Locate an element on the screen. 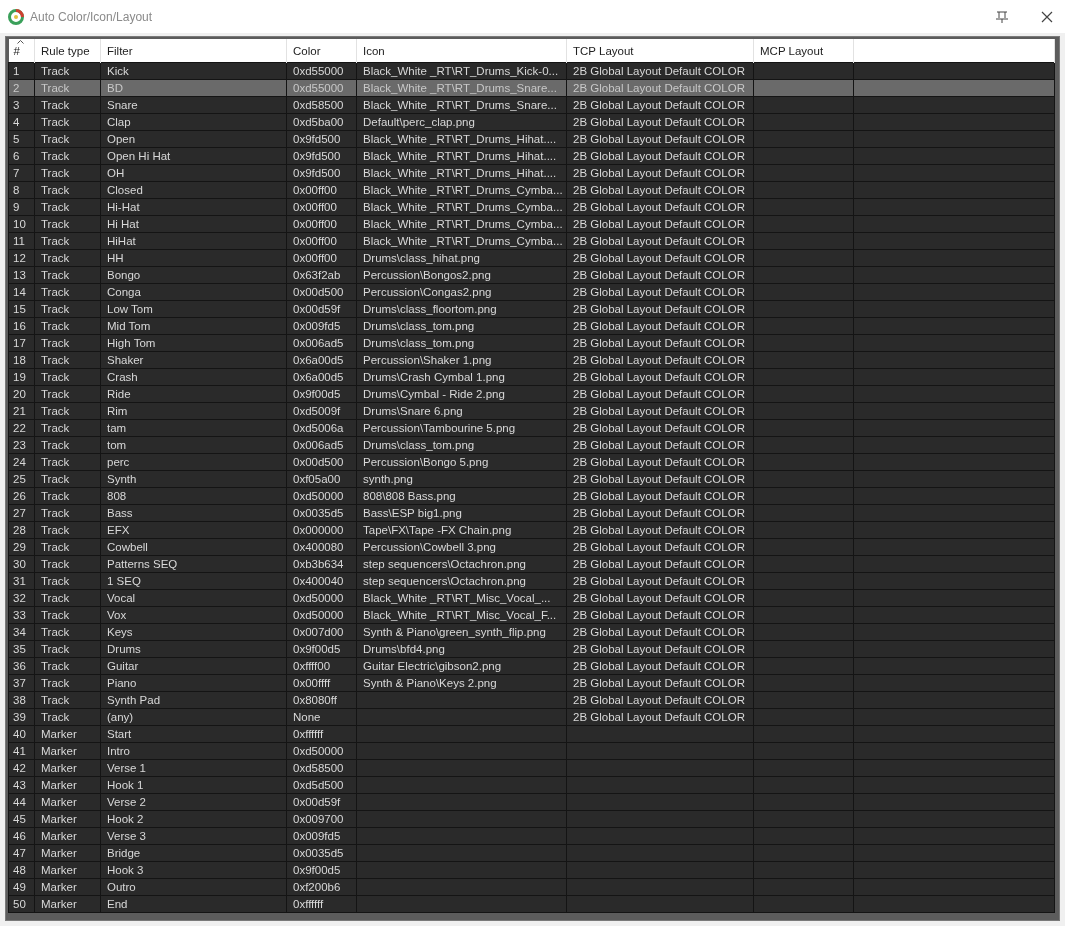  app-logo-icon is located at coordinates (16, 16).